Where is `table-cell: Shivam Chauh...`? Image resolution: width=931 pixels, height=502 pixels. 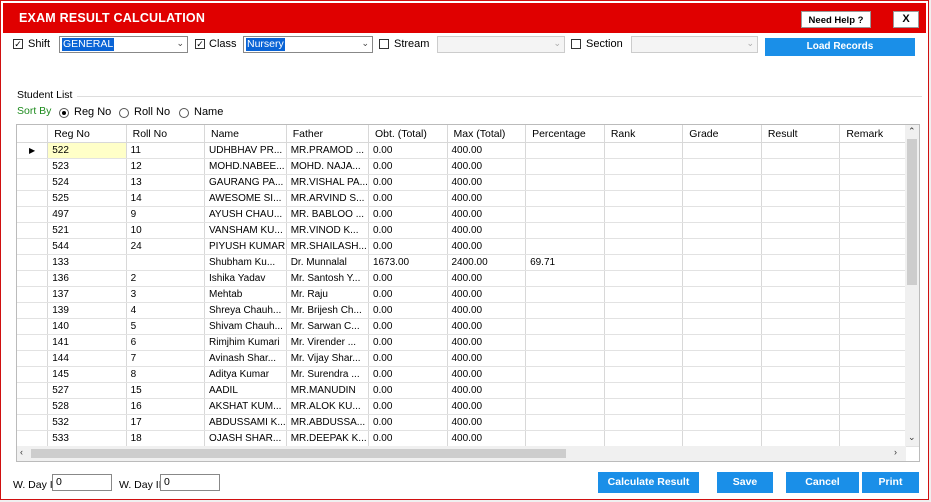
table-cell: Shivam Chauh... is located at coordinates (245, 326).